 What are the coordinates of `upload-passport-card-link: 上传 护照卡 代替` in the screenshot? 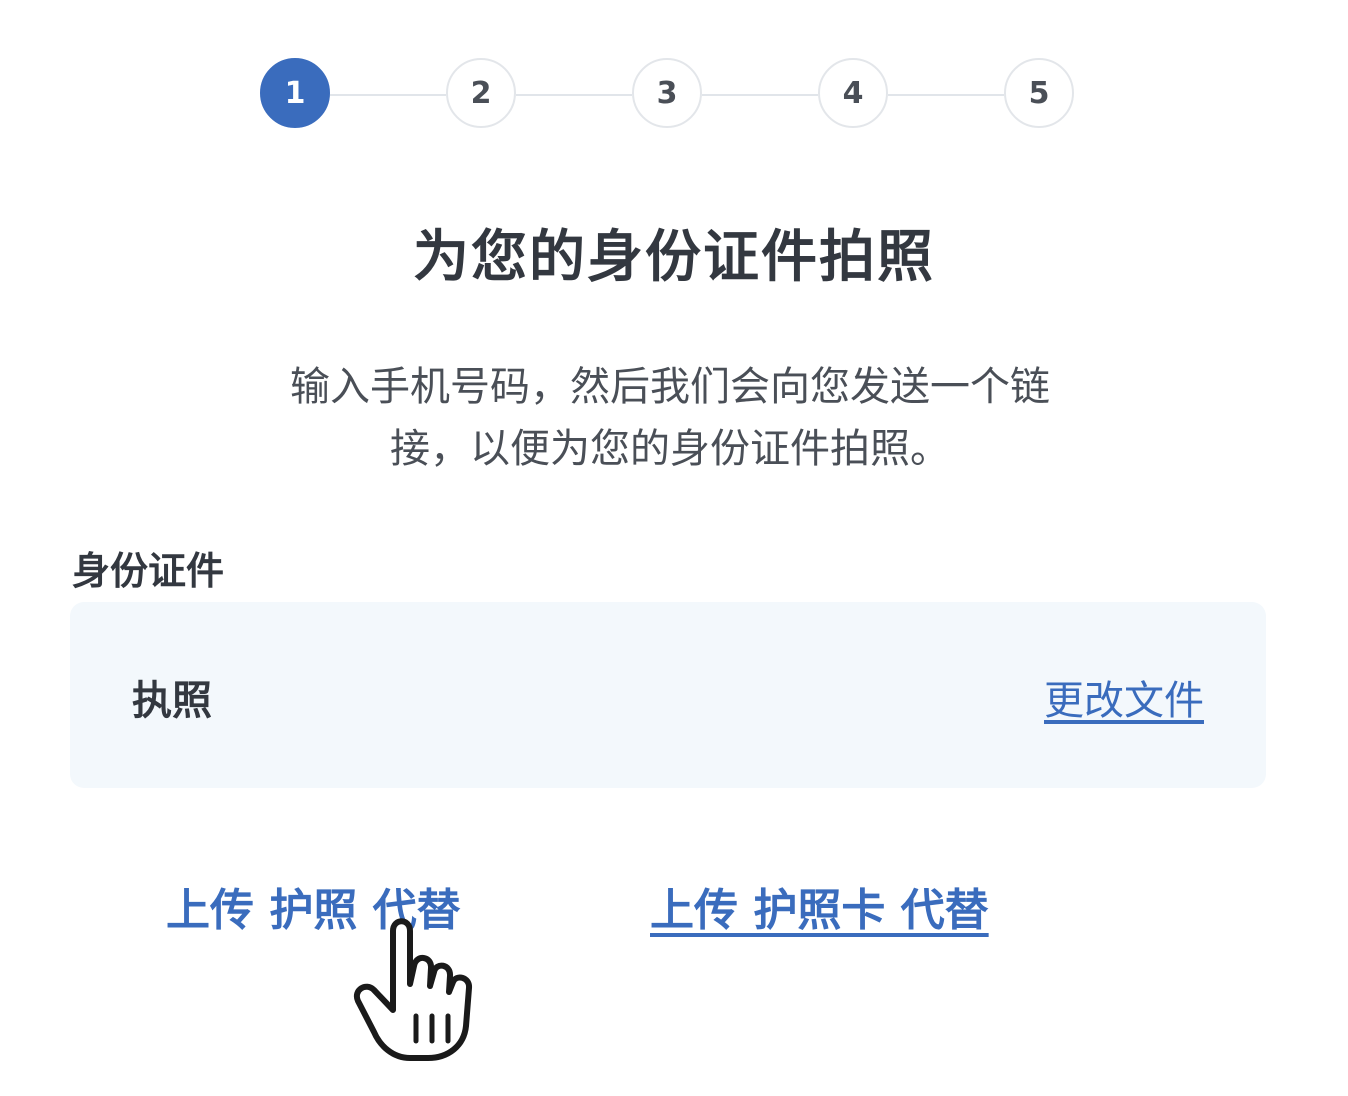 It's located at (819, 906).